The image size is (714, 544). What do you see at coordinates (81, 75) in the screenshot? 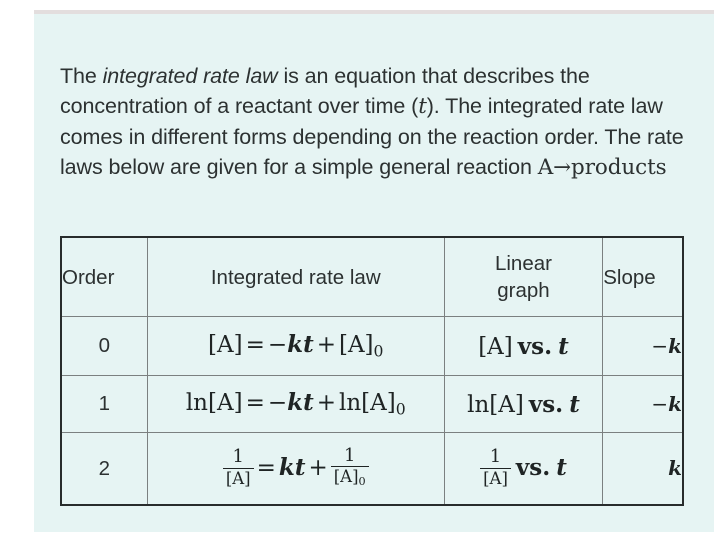
I see `intro-text-part1: The` at bounding box center [81, 75].